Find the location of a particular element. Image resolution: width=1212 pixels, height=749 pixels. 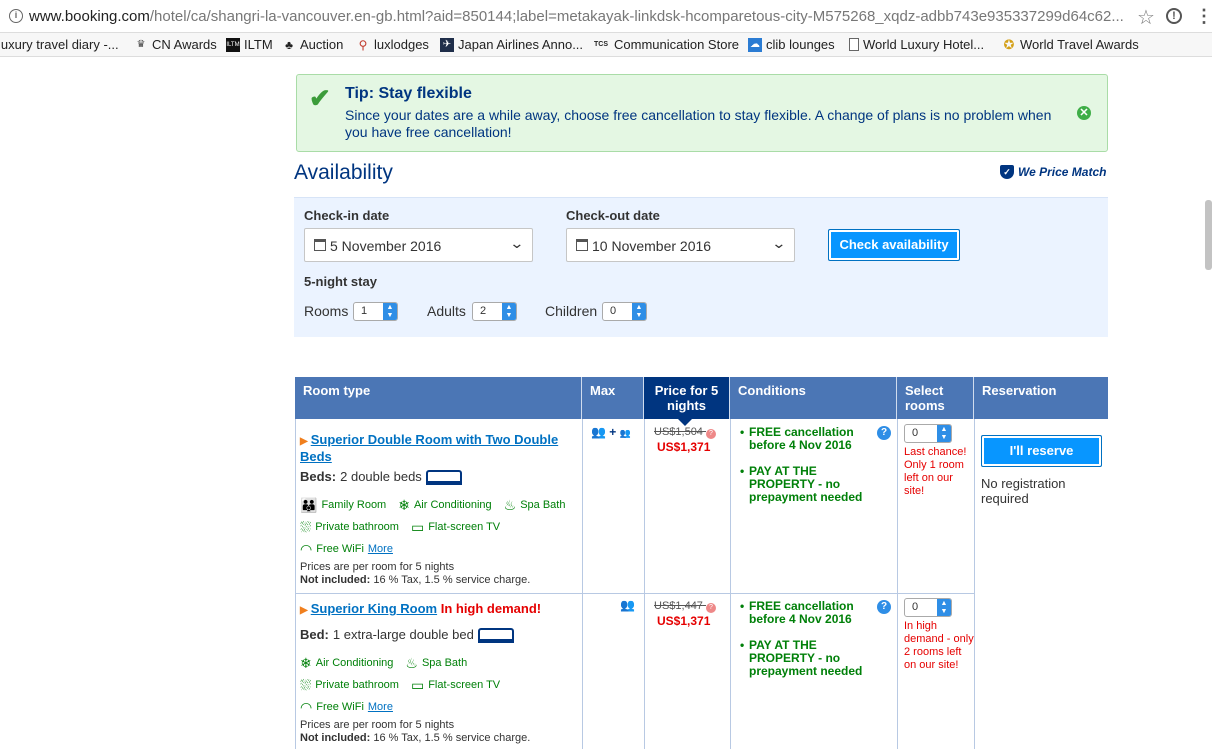

close-icon: ✕ is located at coordinates (1084, 113).